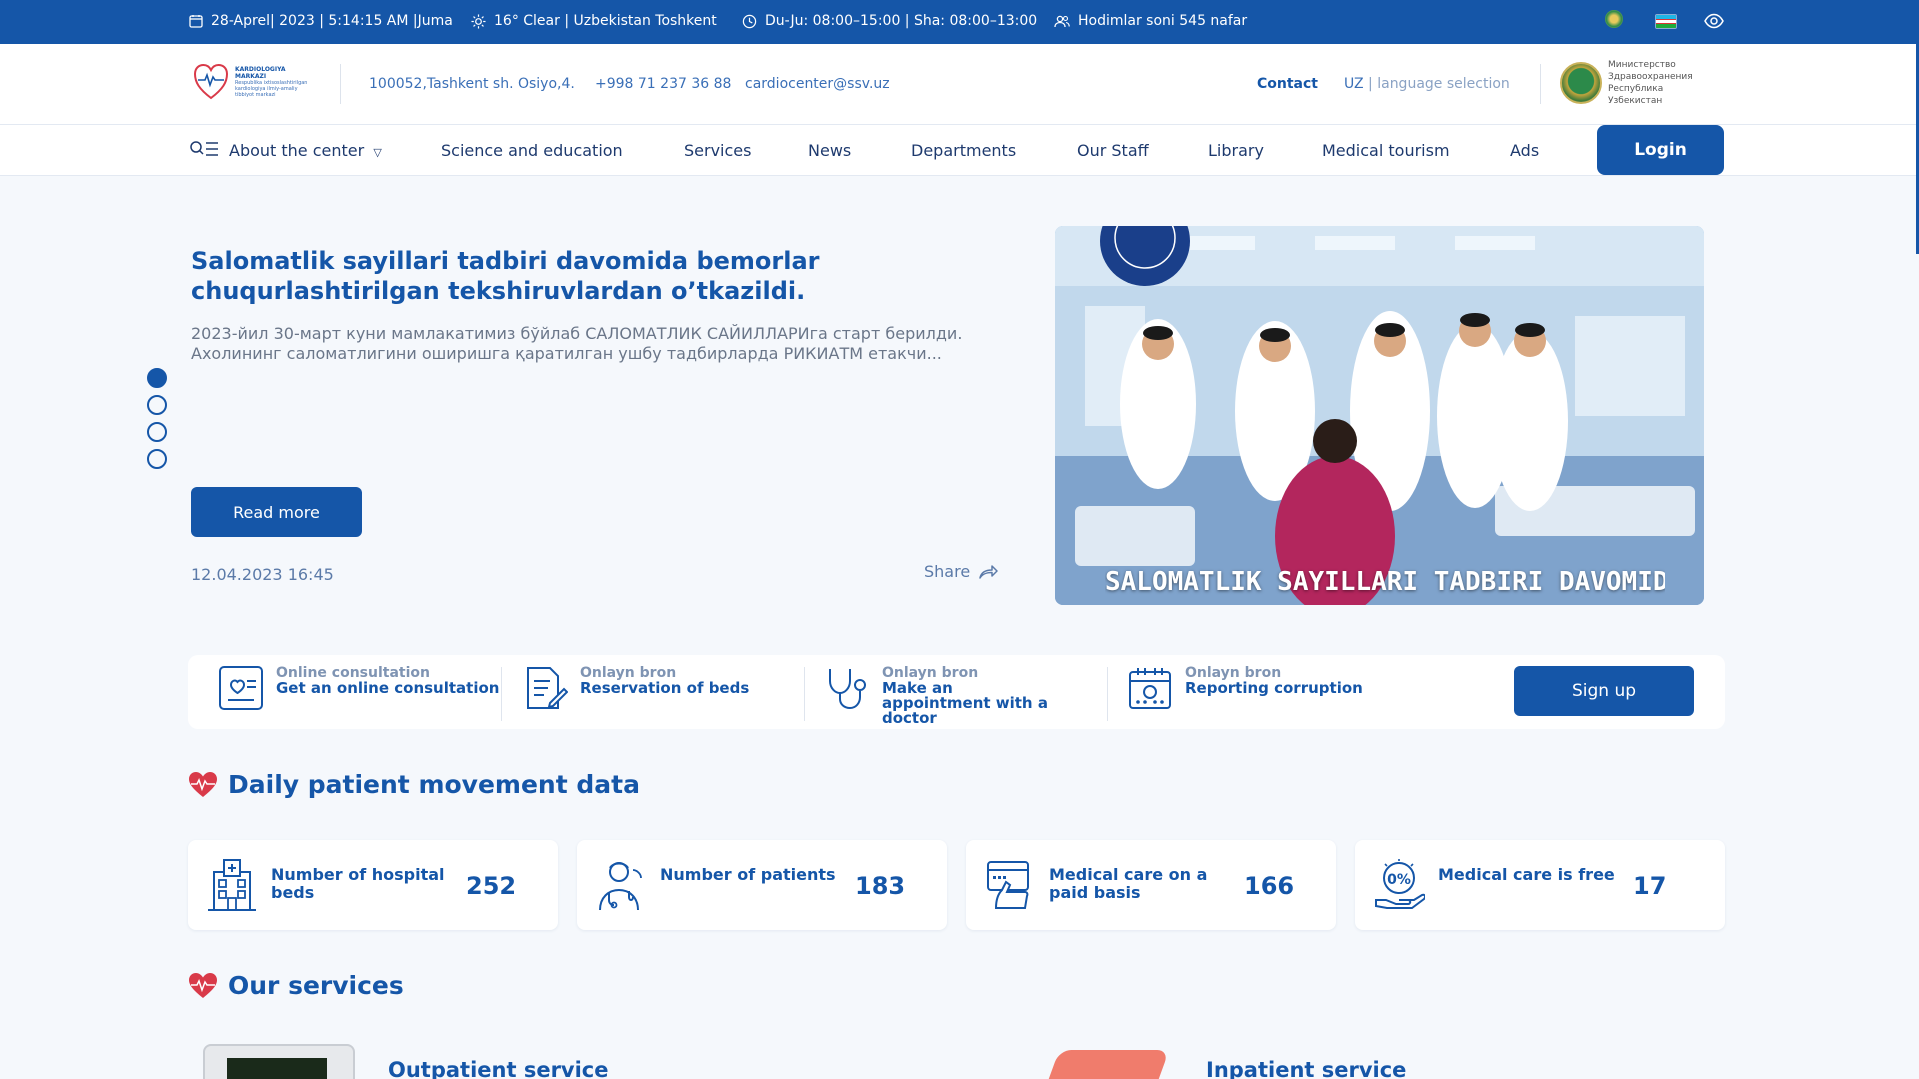  I want to click on read-more-button: Read more, so click(276, 512).